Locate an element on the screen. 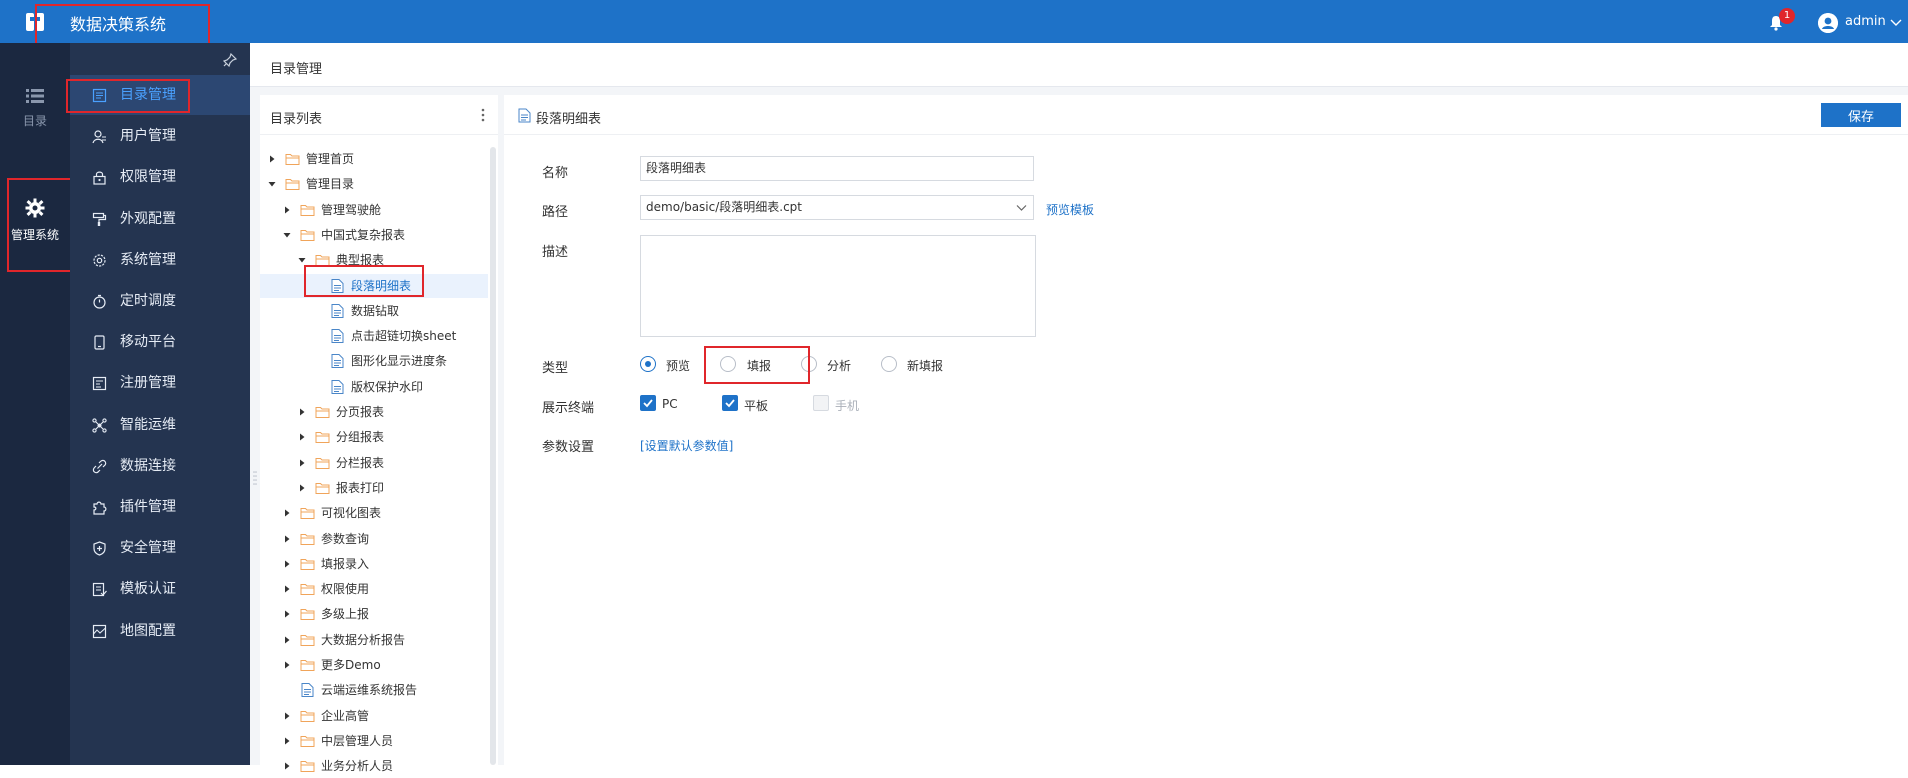 The height and width of the screenshot is (778, 1908). type-label: 类型 is located at coordinates (555, 368).